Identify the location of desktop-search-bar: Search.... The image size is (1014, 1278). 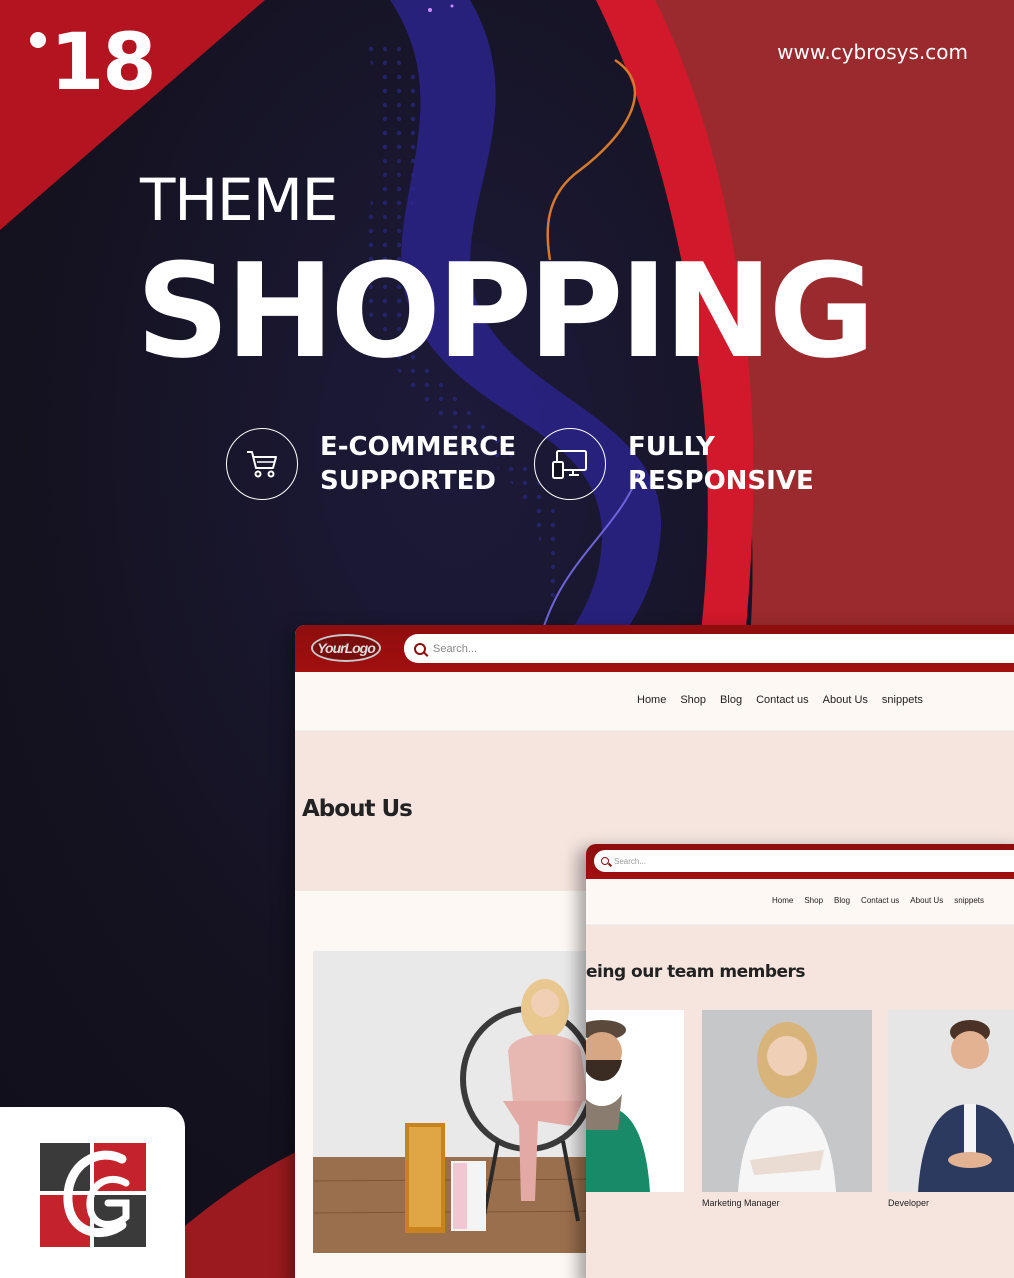
(709, 648).